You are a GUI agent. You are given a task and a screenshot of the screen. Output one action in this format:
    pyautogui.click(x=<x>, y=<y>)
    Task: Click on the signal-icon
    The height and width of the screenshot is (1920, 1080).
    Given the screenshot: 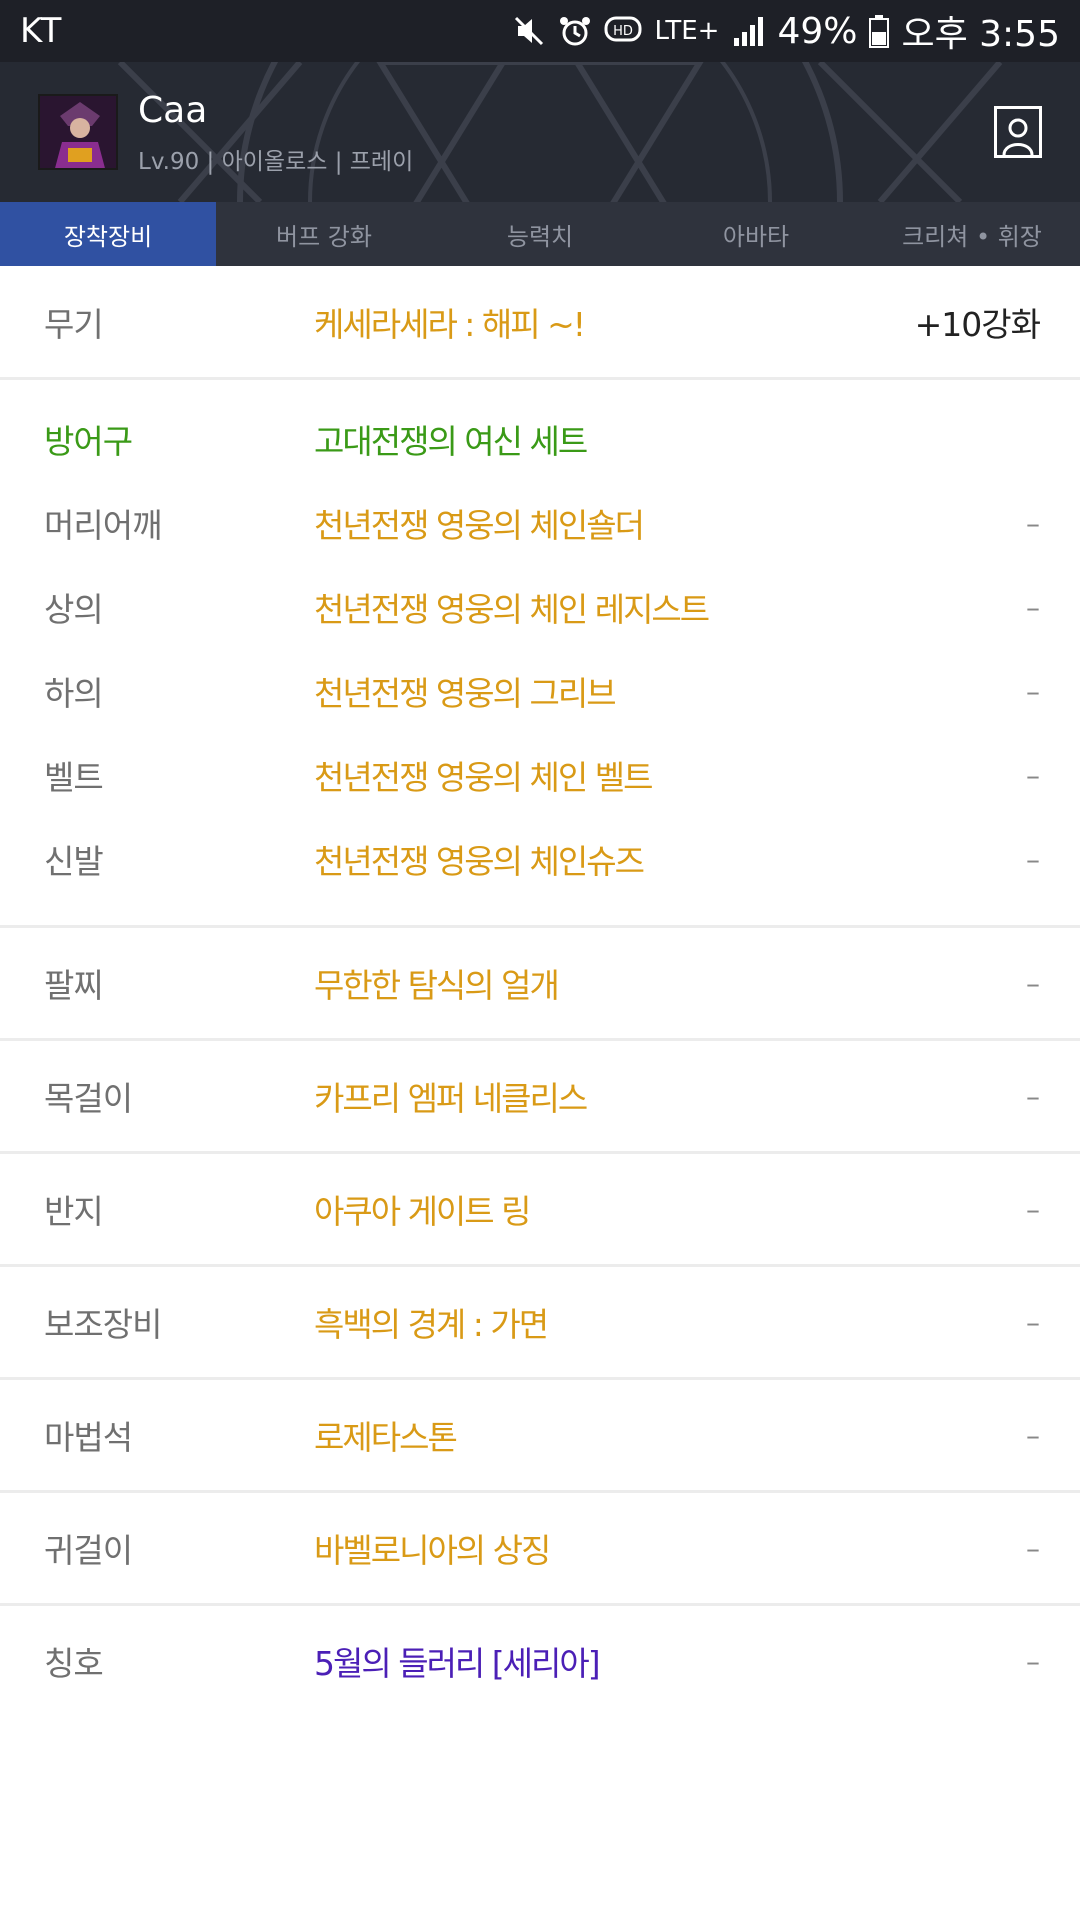 What is the action you would take?
    pyautogui.click(x=748, y=31)
    